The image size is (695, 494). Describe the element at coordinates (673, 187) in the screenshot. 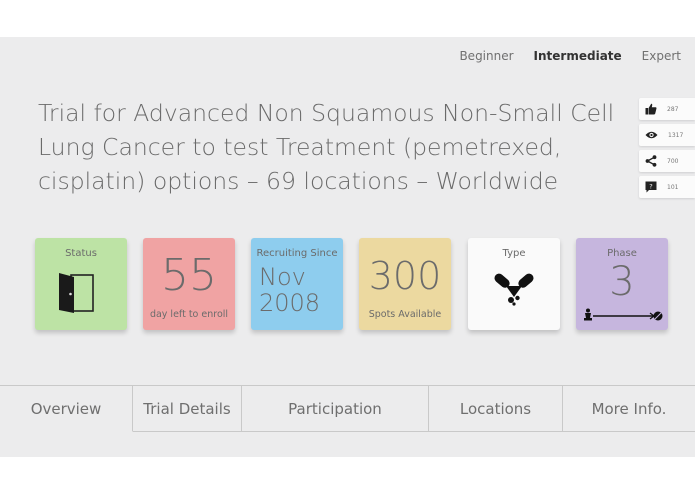

I see `comment-count: 101` at that location.